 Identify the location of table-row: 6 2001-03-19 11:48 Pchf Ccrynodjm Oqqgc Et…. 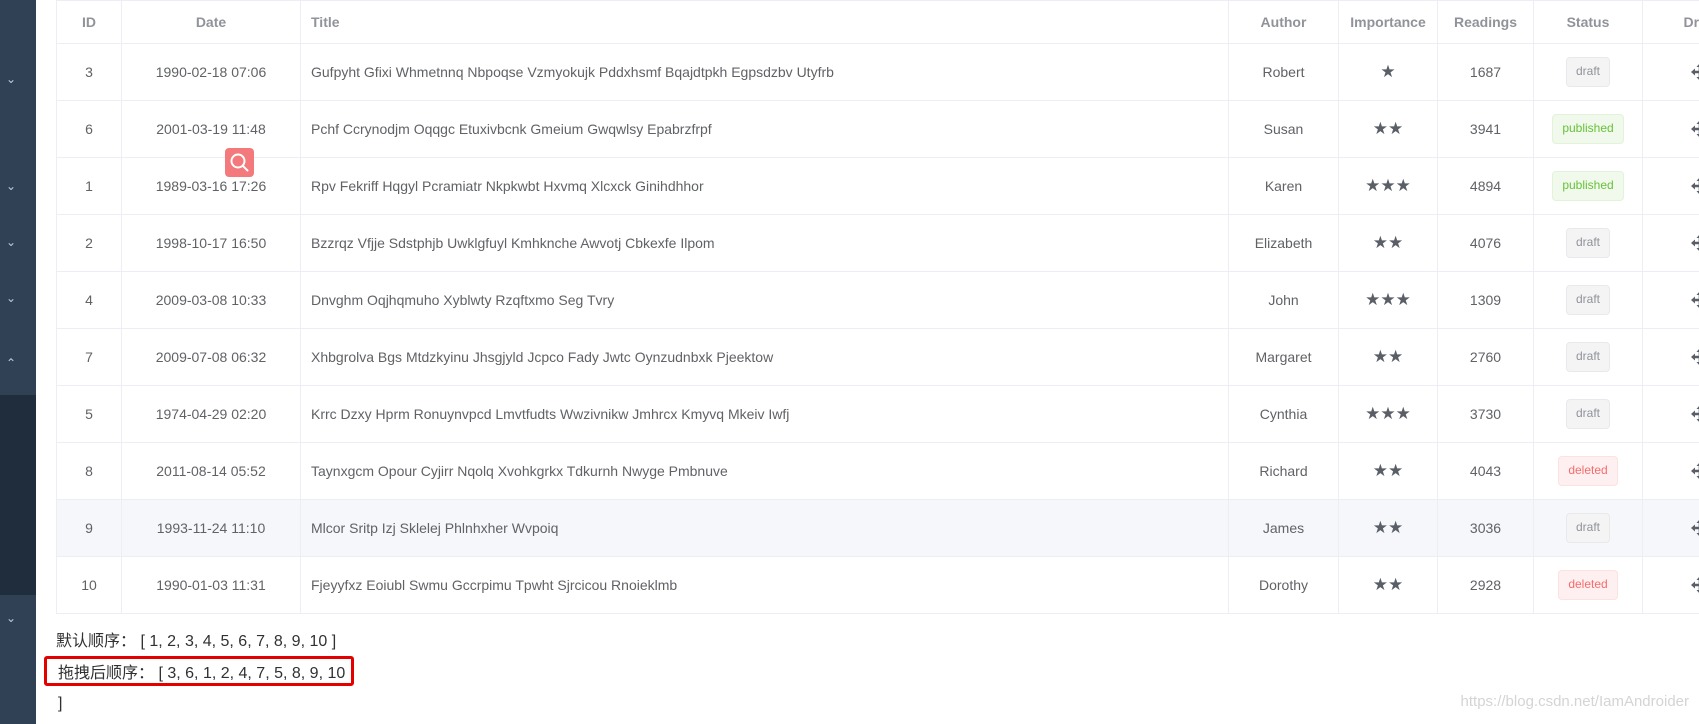
(877, 129).